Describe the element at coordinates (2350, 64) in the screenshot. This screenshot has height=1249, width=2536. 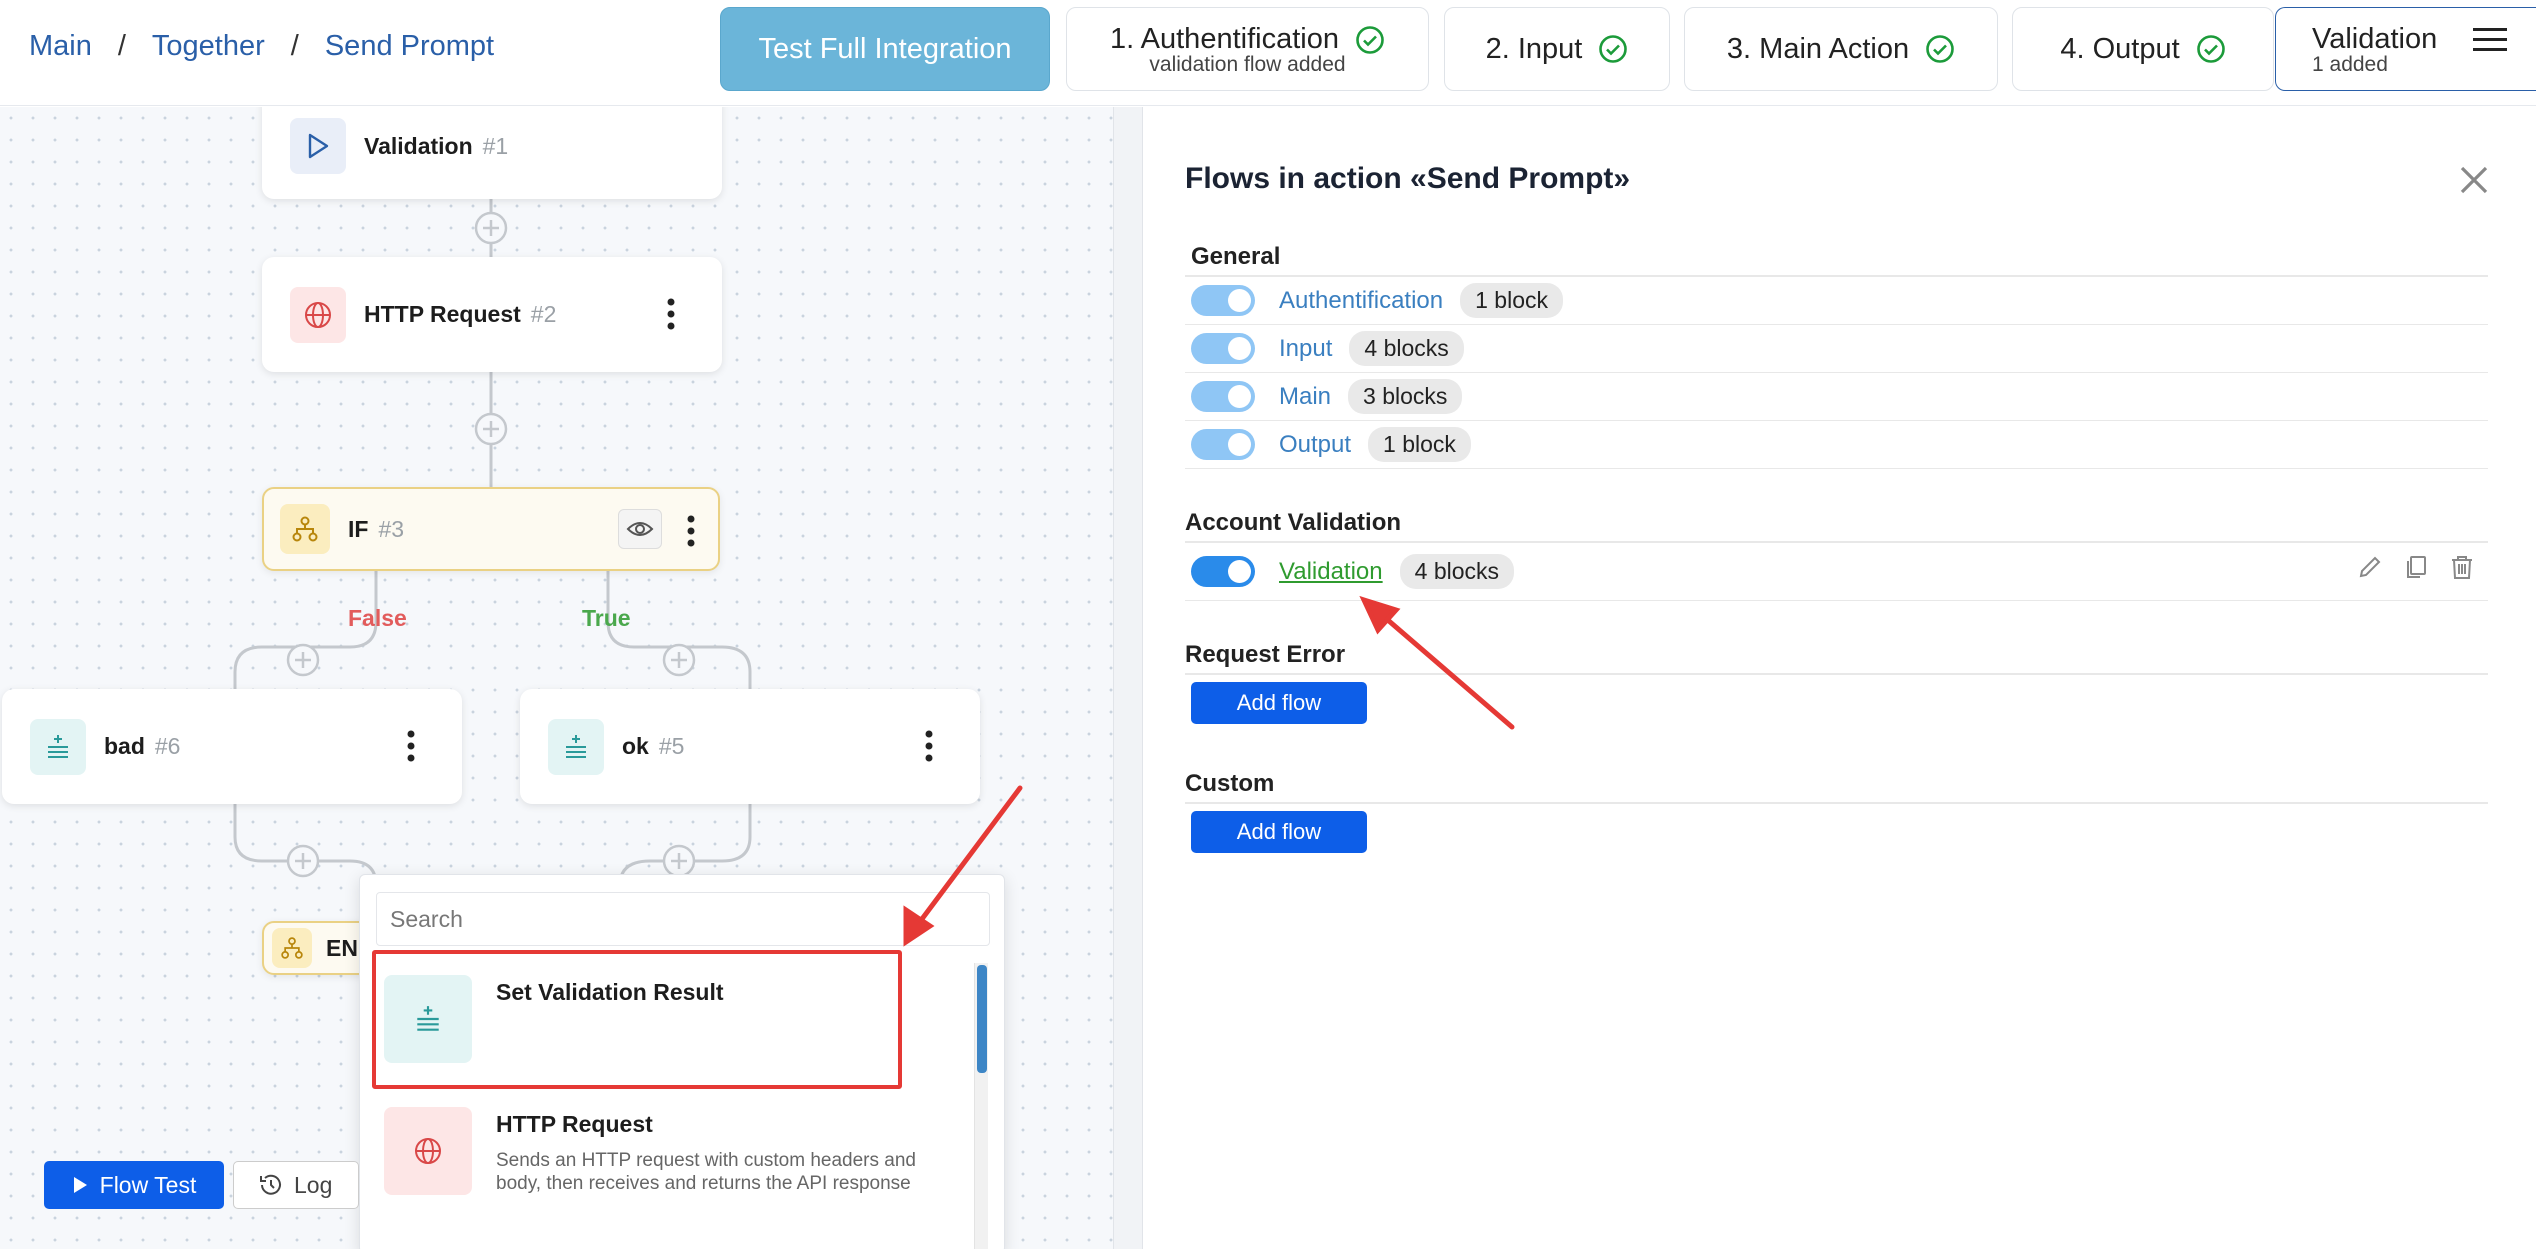
I see `step-sub: 1 added` at that location.